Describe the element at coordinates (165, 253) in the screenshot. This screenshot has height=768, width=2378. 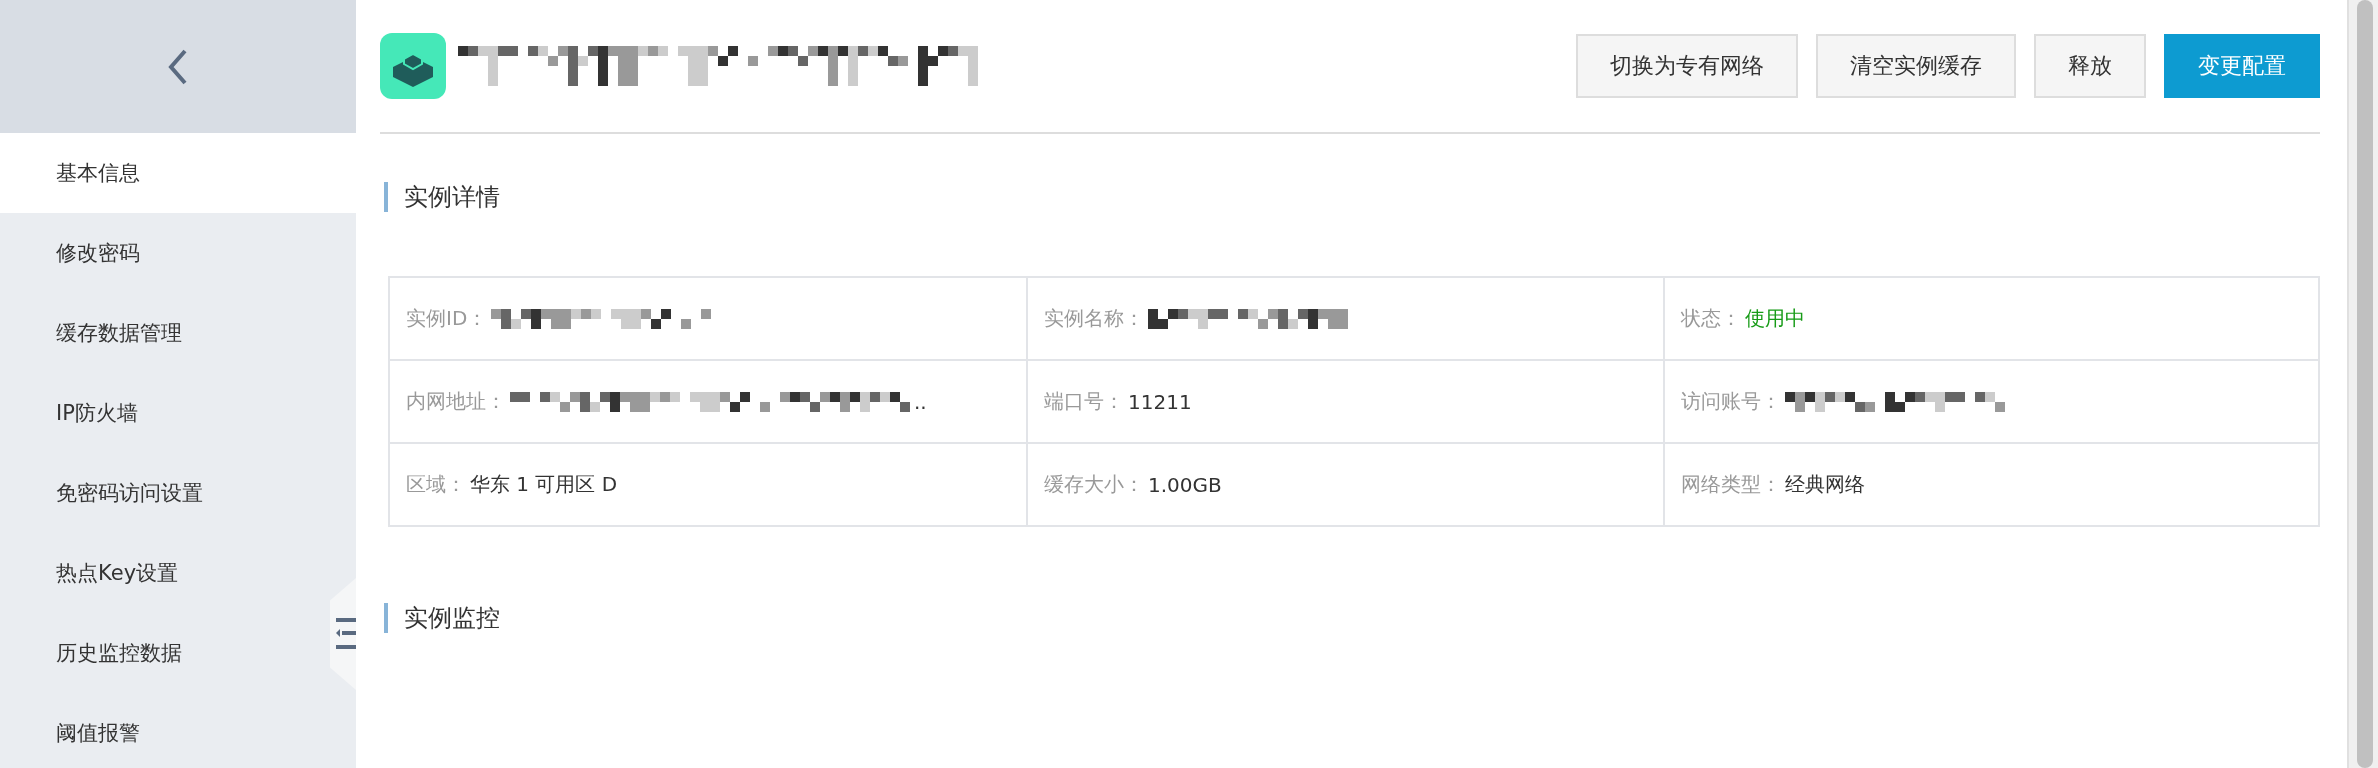
I see `sidebar-item: 修改密码` at that location.